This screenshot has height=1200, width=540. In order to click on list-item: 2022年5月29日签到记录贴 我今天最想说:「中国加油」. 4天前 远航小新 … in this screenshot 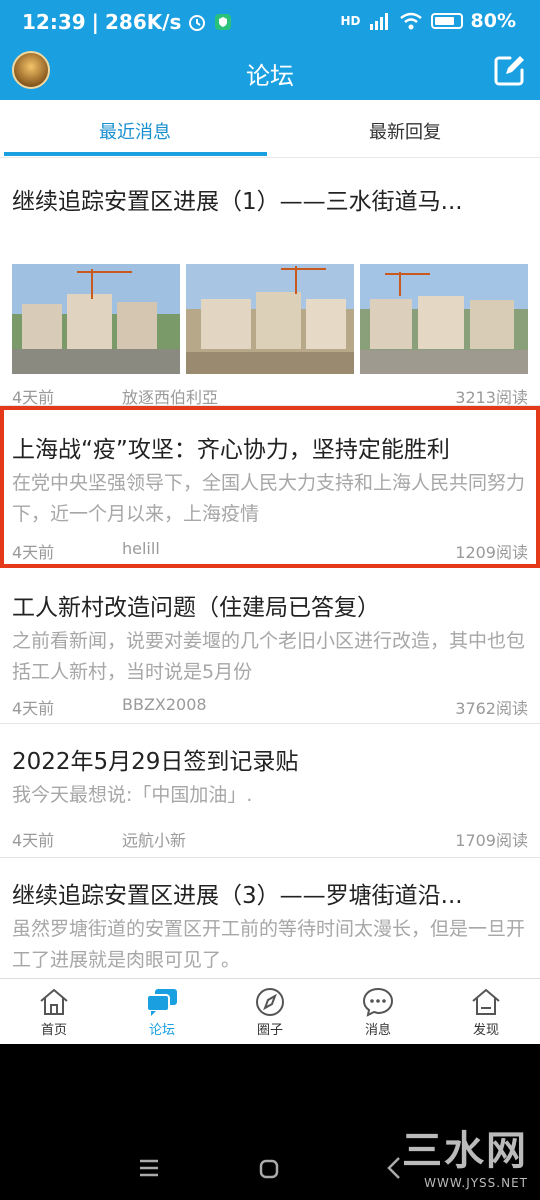, I will do `click(270, 791)`.